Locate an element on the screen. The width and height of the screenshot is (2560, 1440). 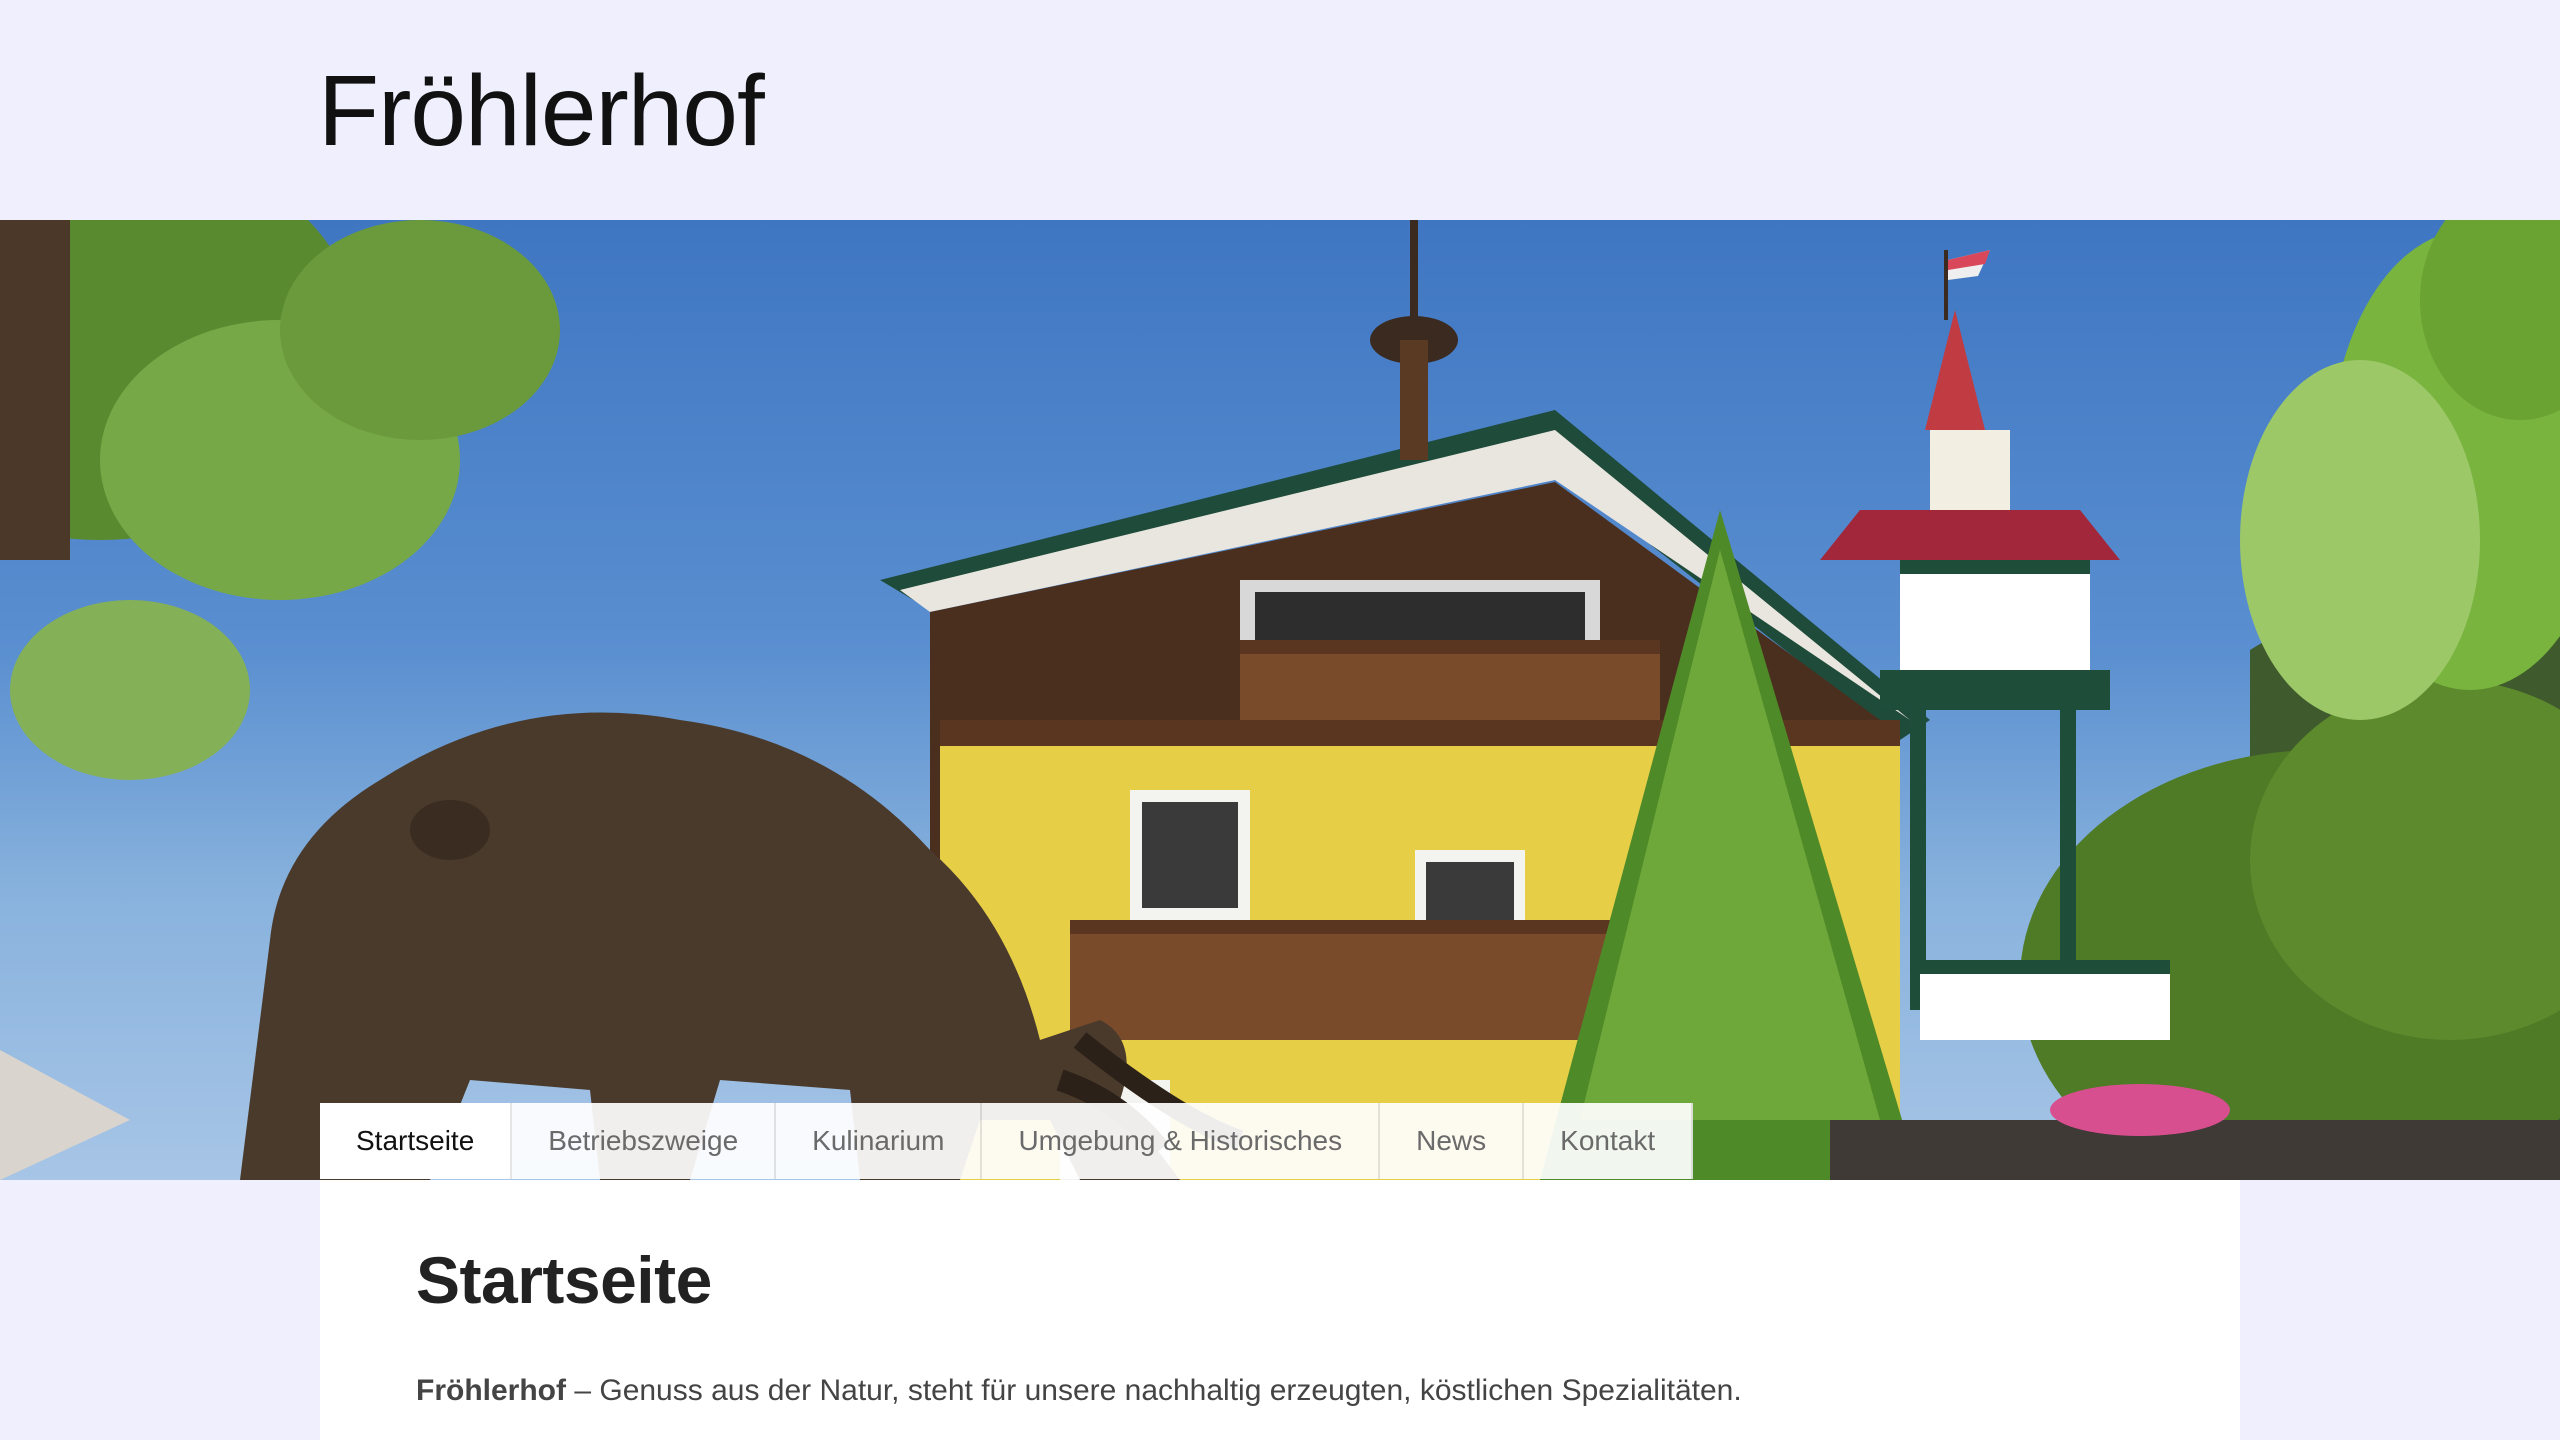
nav-item-news: News is located at coordinates (1452, 1141).